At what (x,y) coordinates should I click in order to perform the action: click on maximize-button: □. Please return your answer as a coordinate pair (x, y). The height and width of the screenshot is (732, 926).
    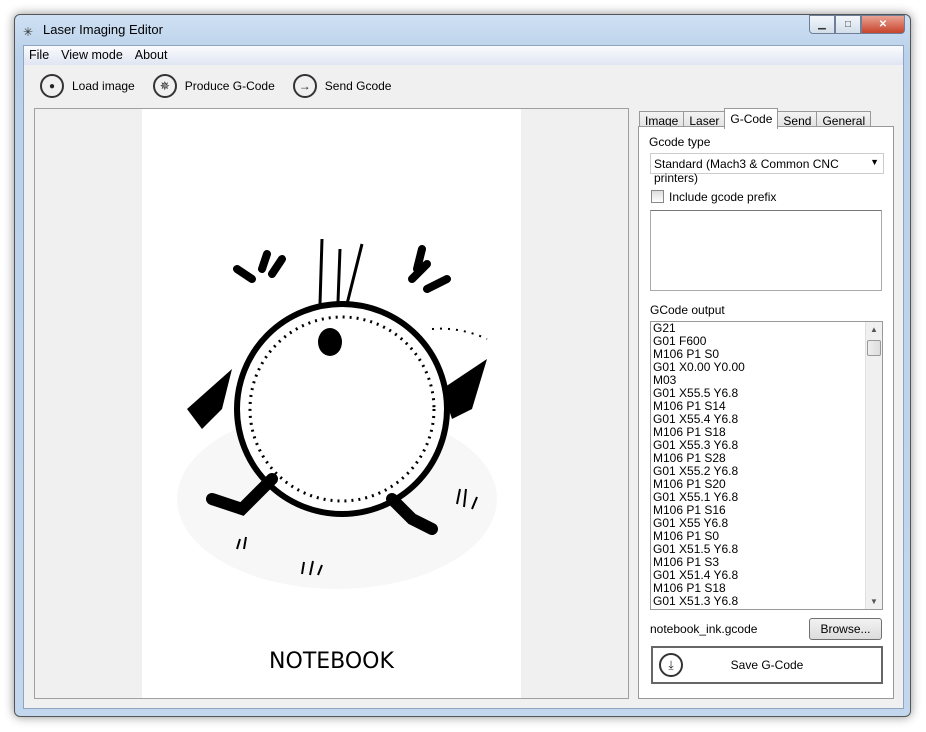
    Looking at the image, I should click on (848, 24).